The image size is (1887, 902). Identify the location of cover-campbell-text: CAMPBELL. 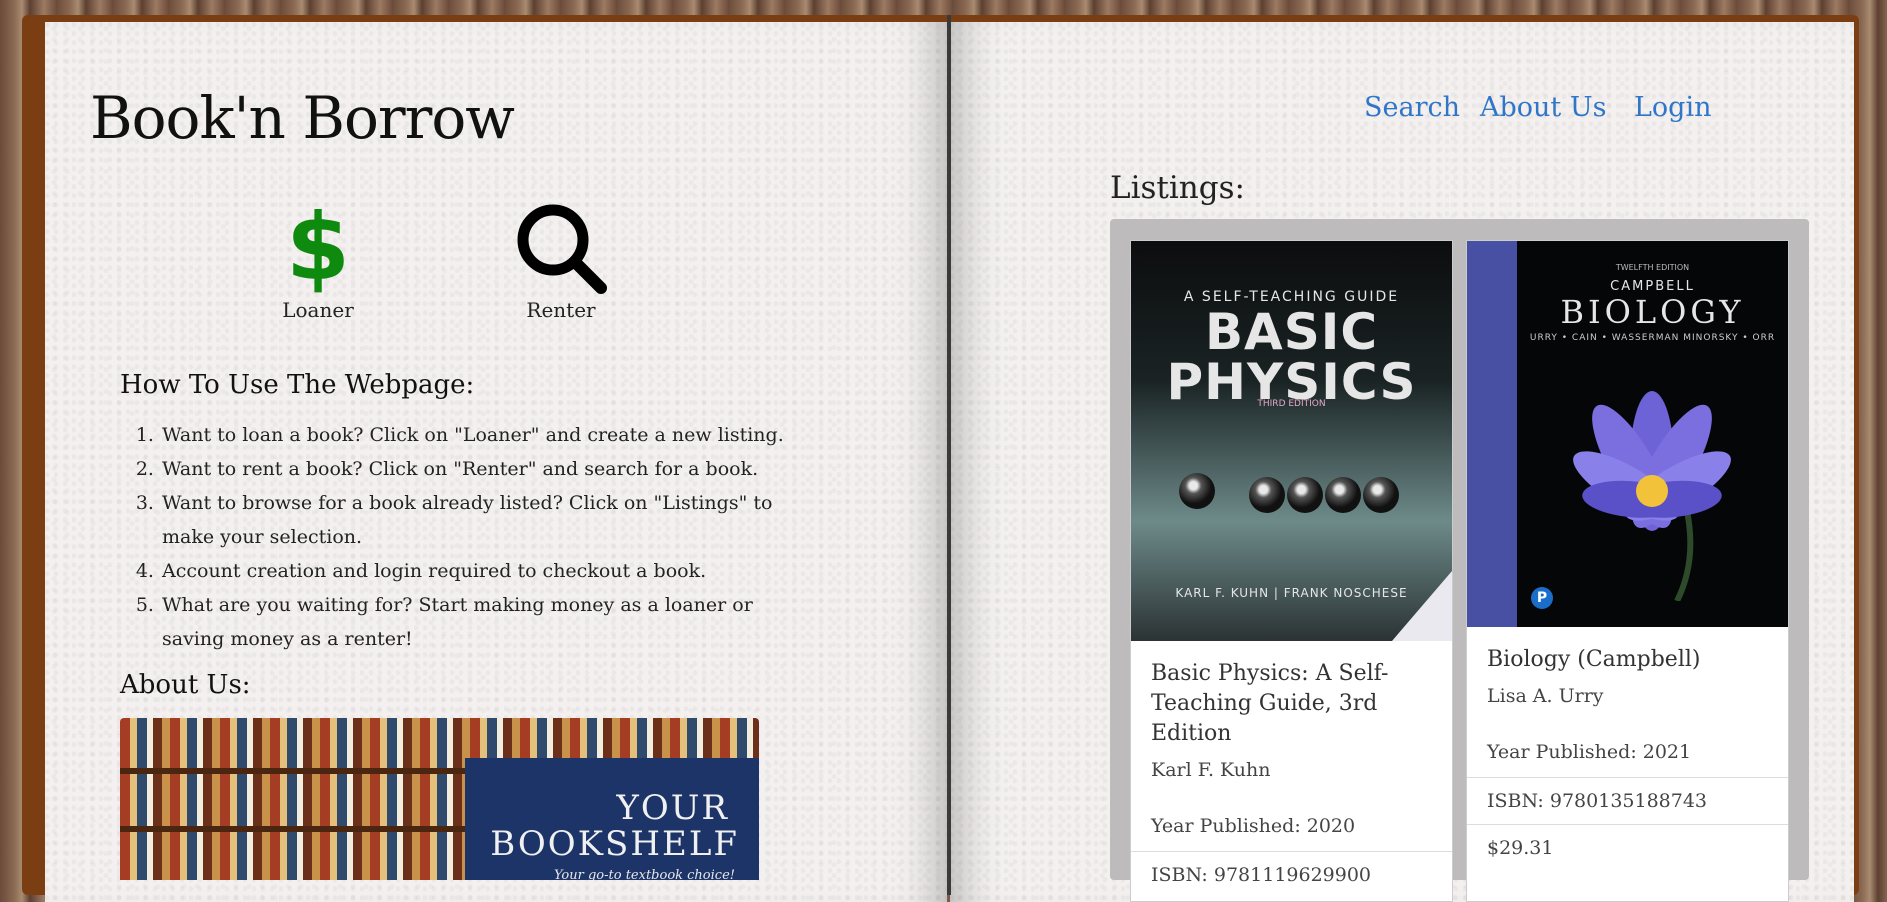
(1652, 286).